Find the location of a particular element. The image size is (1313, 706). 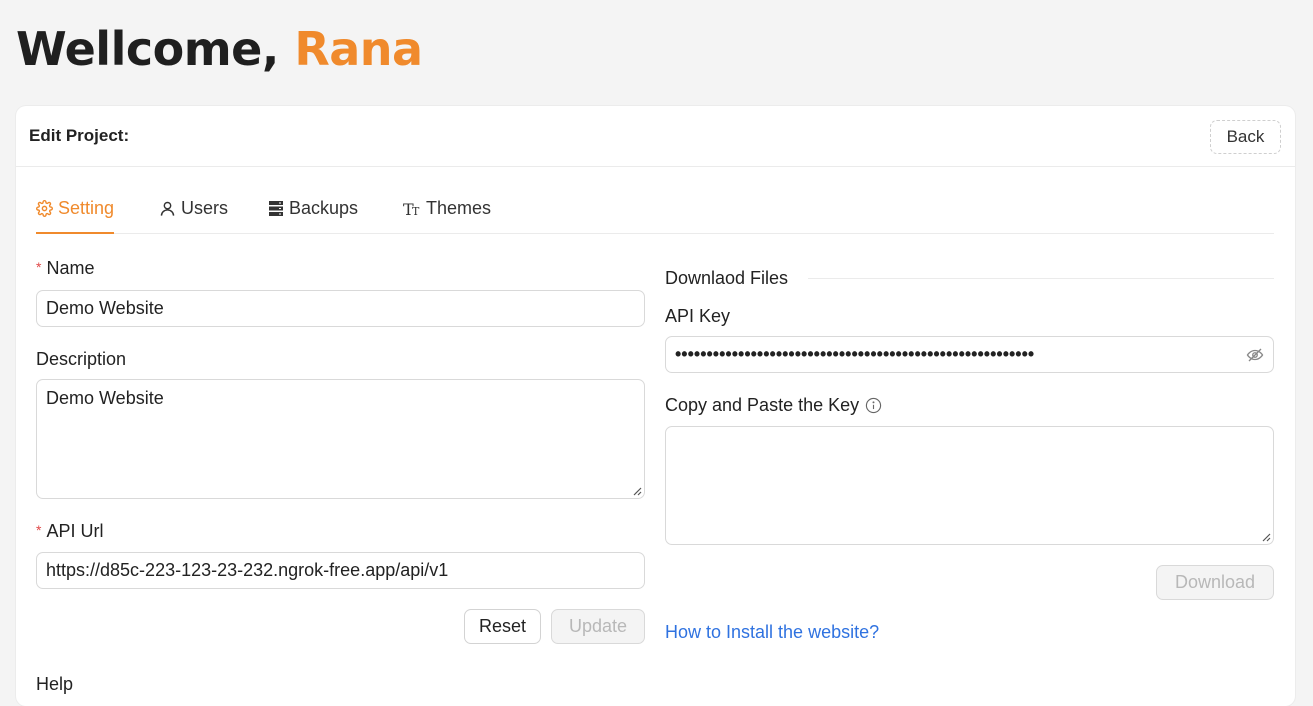

tab-label: Backups is located at coordinates (324, 208).